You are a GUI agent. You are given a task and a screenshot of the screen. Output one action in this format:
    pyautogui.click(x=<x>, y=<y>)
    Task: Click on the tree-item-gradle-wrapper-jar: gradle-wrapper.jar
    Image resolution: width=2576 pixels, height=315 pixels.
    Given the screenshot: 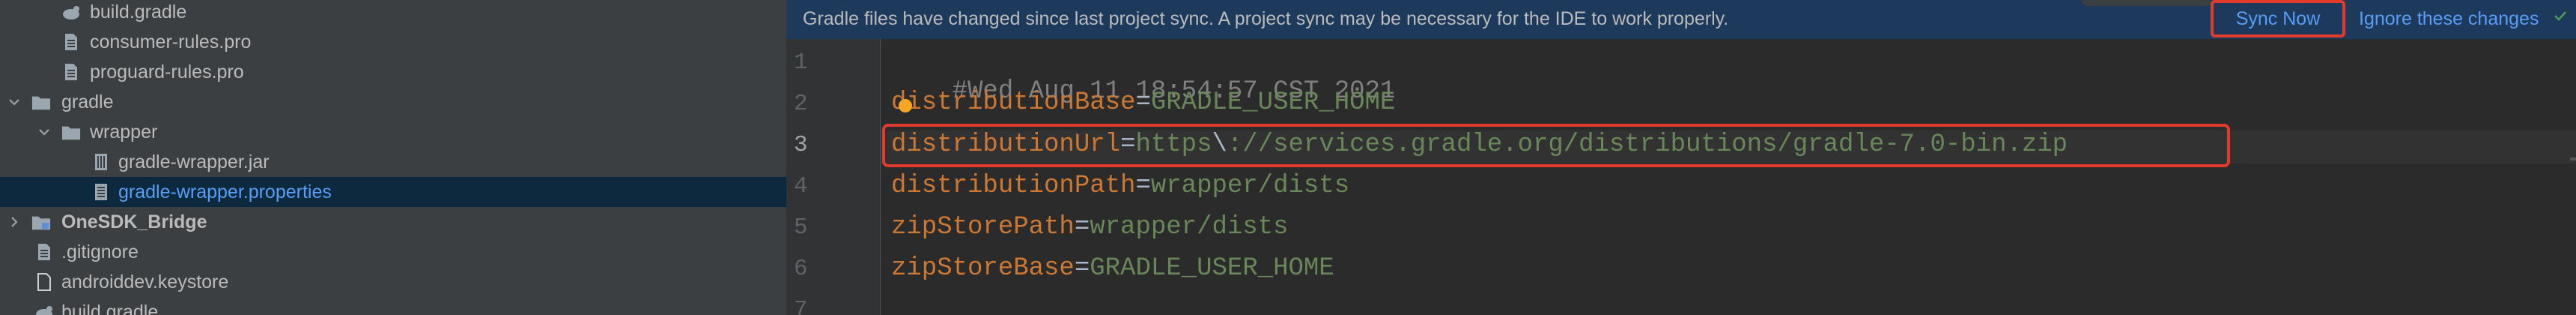 What is the action you would take?
    pyautogui.click(x=393, y=162)
    